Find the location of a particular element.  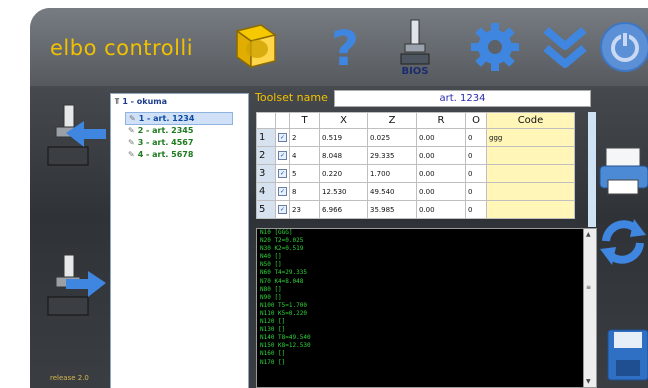

tree-item-2: ✎ 2 - art. 2345 is located at coordinates (160, 130).